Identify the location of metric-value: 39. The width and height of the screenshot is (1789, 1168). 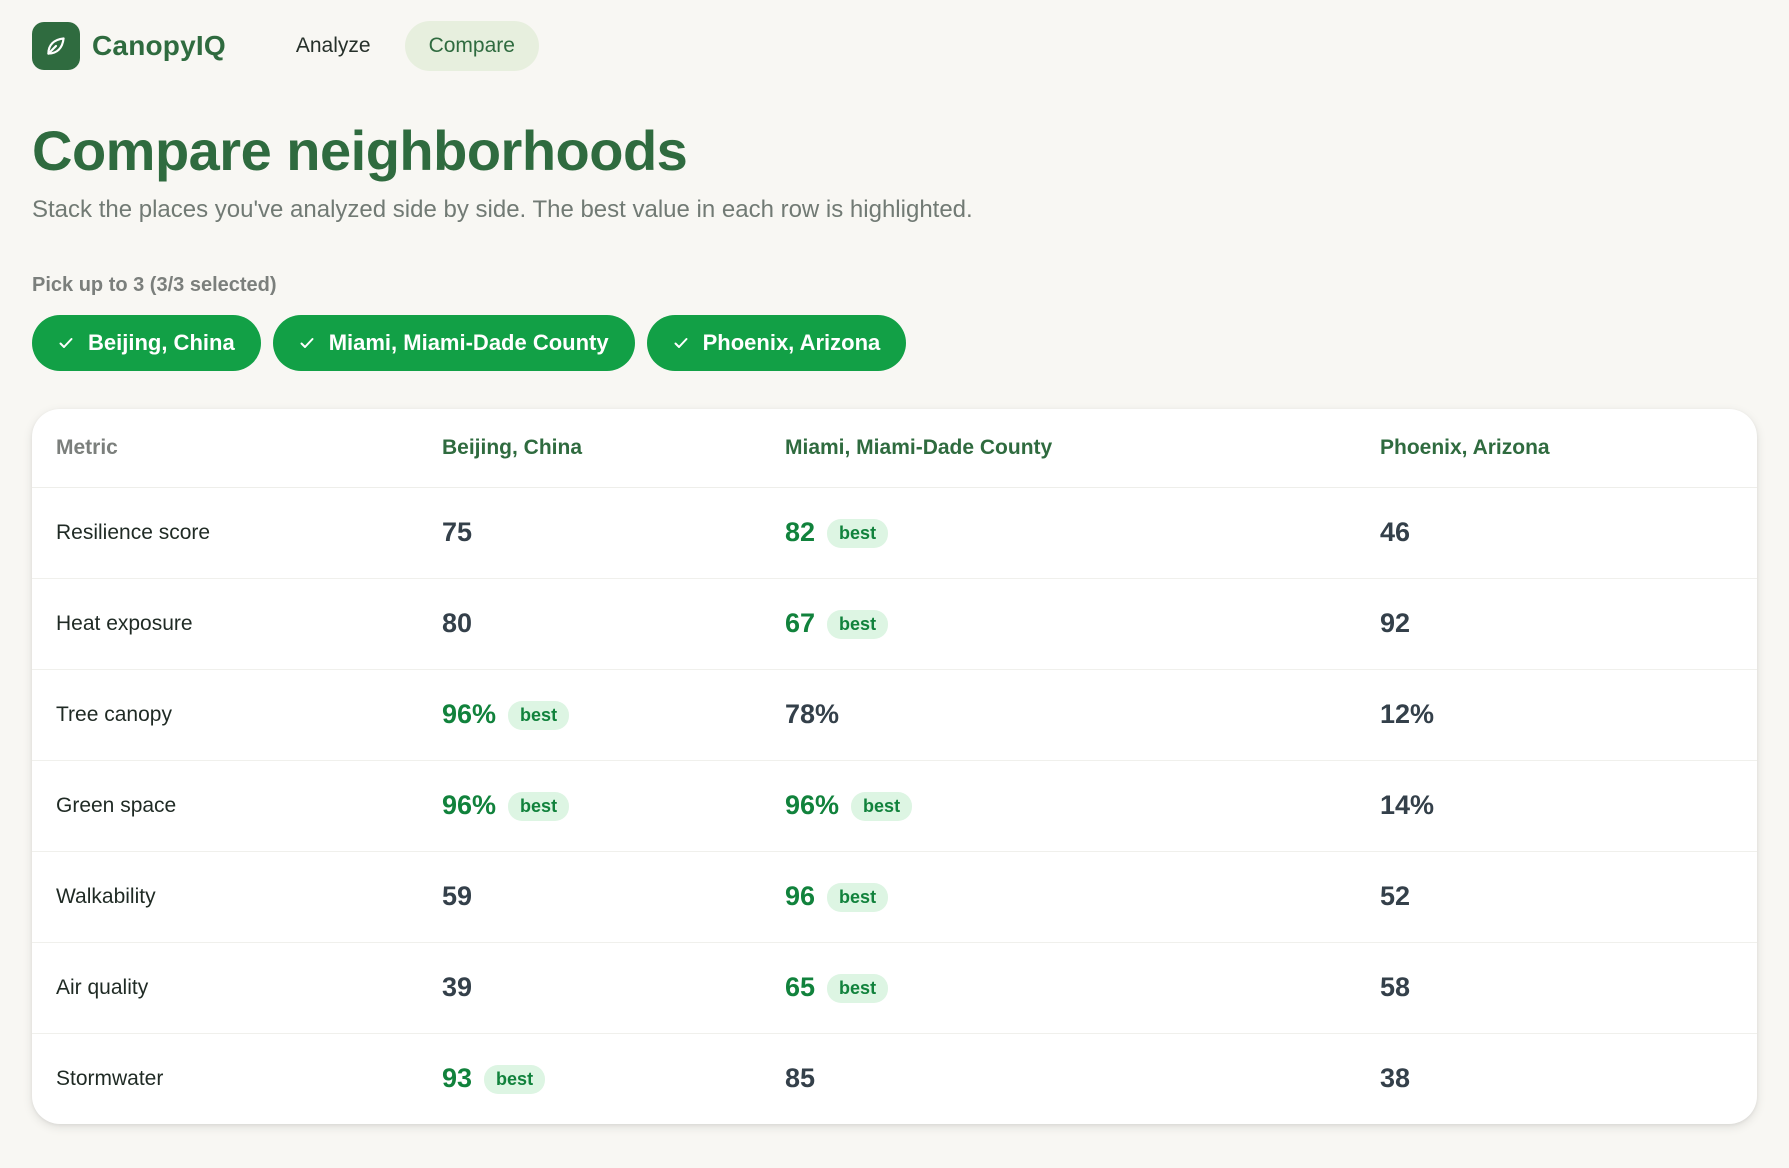
(457, 987).